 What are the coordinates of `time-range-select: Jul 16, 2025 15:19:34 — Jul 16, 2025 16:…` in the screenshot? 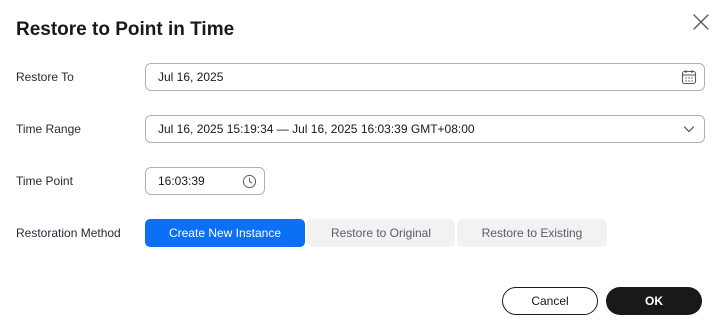 It's located at (425, 129).